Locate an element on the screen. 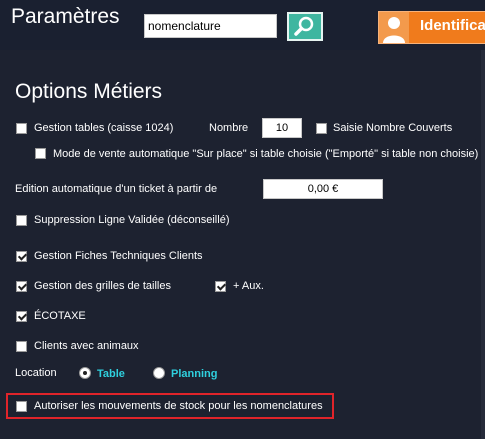 Image resolution: width=485 pixels, height=439 pixels. identification-label: Identifica is located at coordinates (452, 25).